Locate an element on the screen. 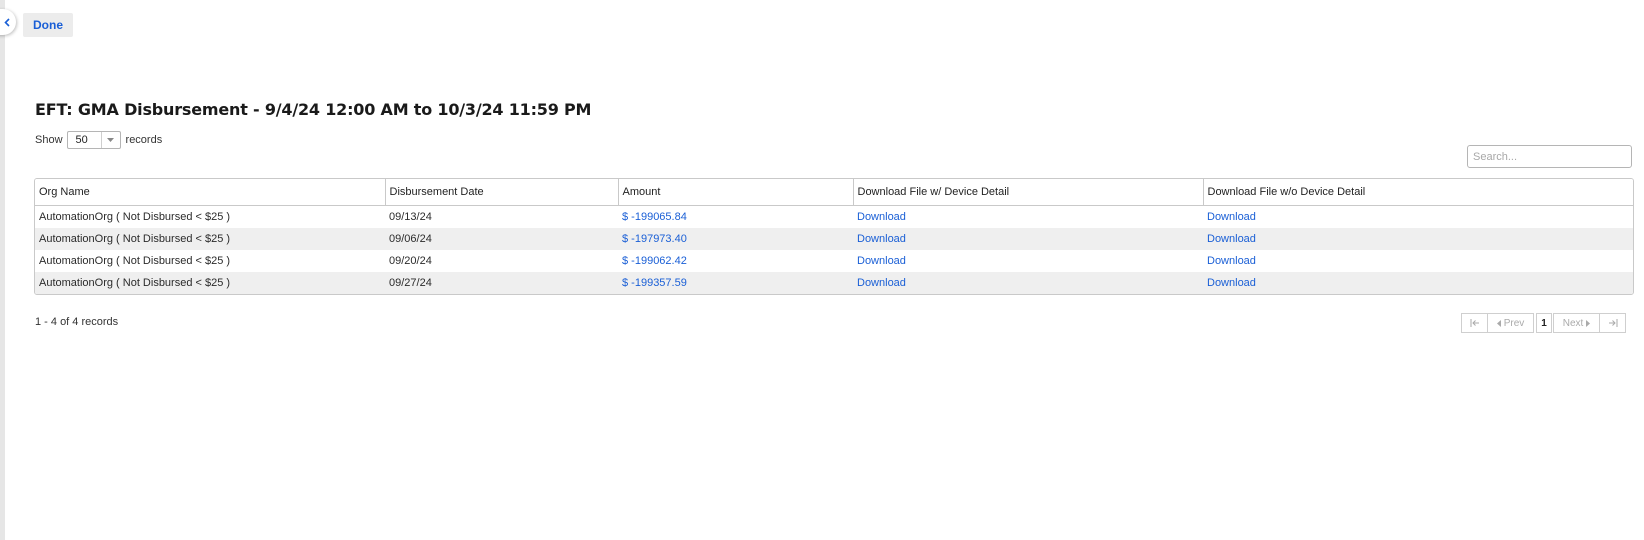 Image resolution: width=1644 pixels, height=540 pixels. column-header-amount: Amount is located at coordinates (736, 192).